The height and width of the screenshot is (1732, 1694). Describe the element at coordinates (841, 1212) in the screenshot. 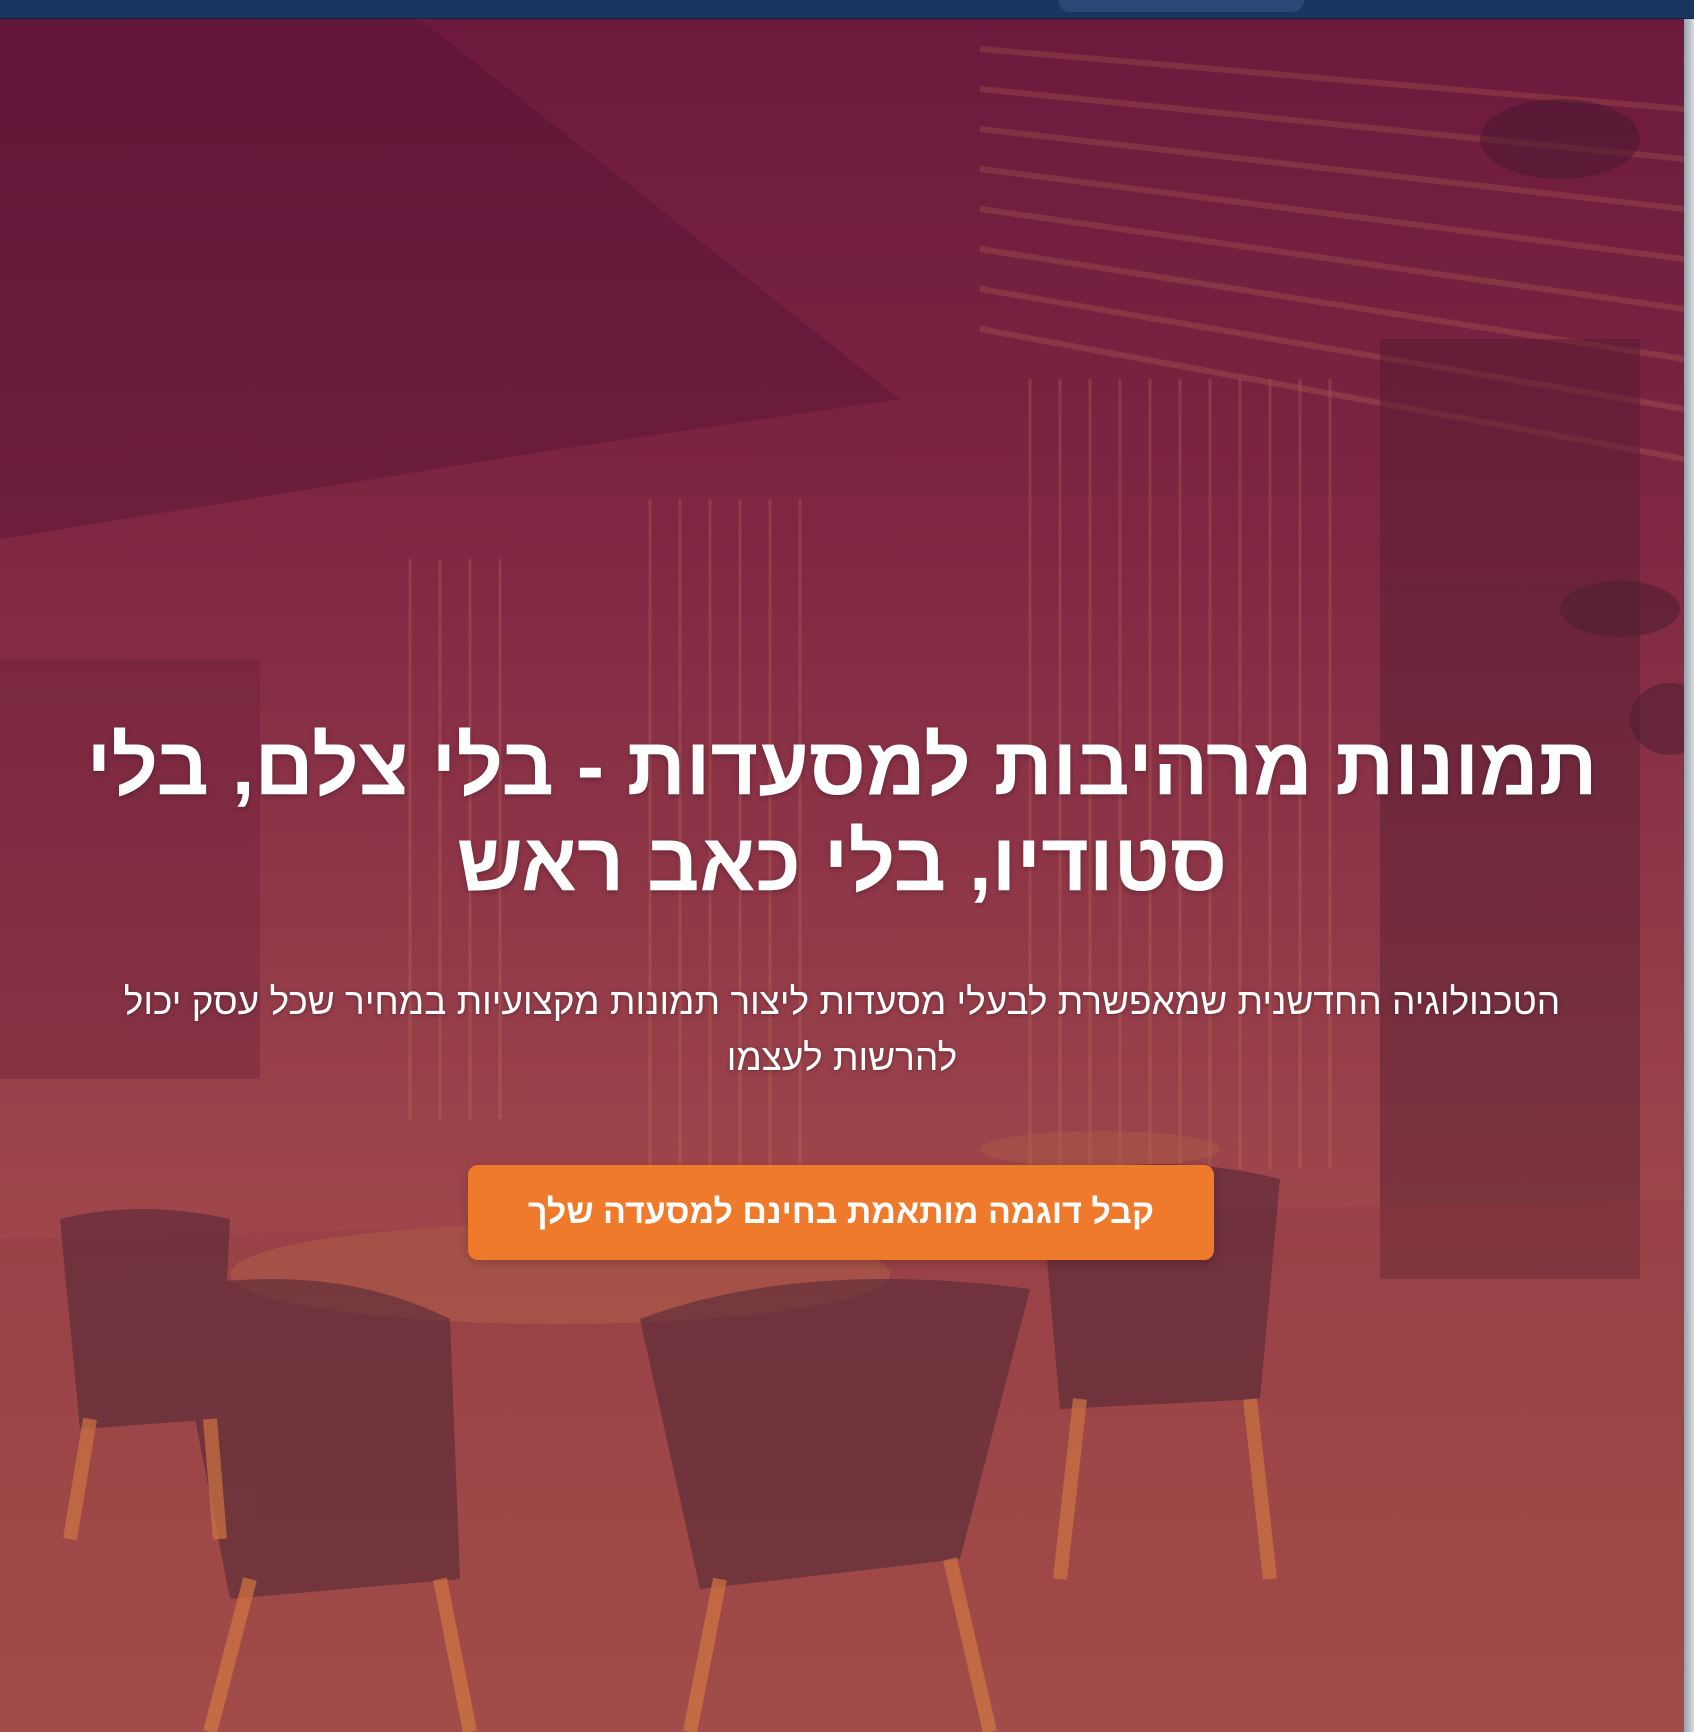

I see `get-free-sample-button: קבל דוגמה מותאמת בחינם למסעדה שלך` at that location.